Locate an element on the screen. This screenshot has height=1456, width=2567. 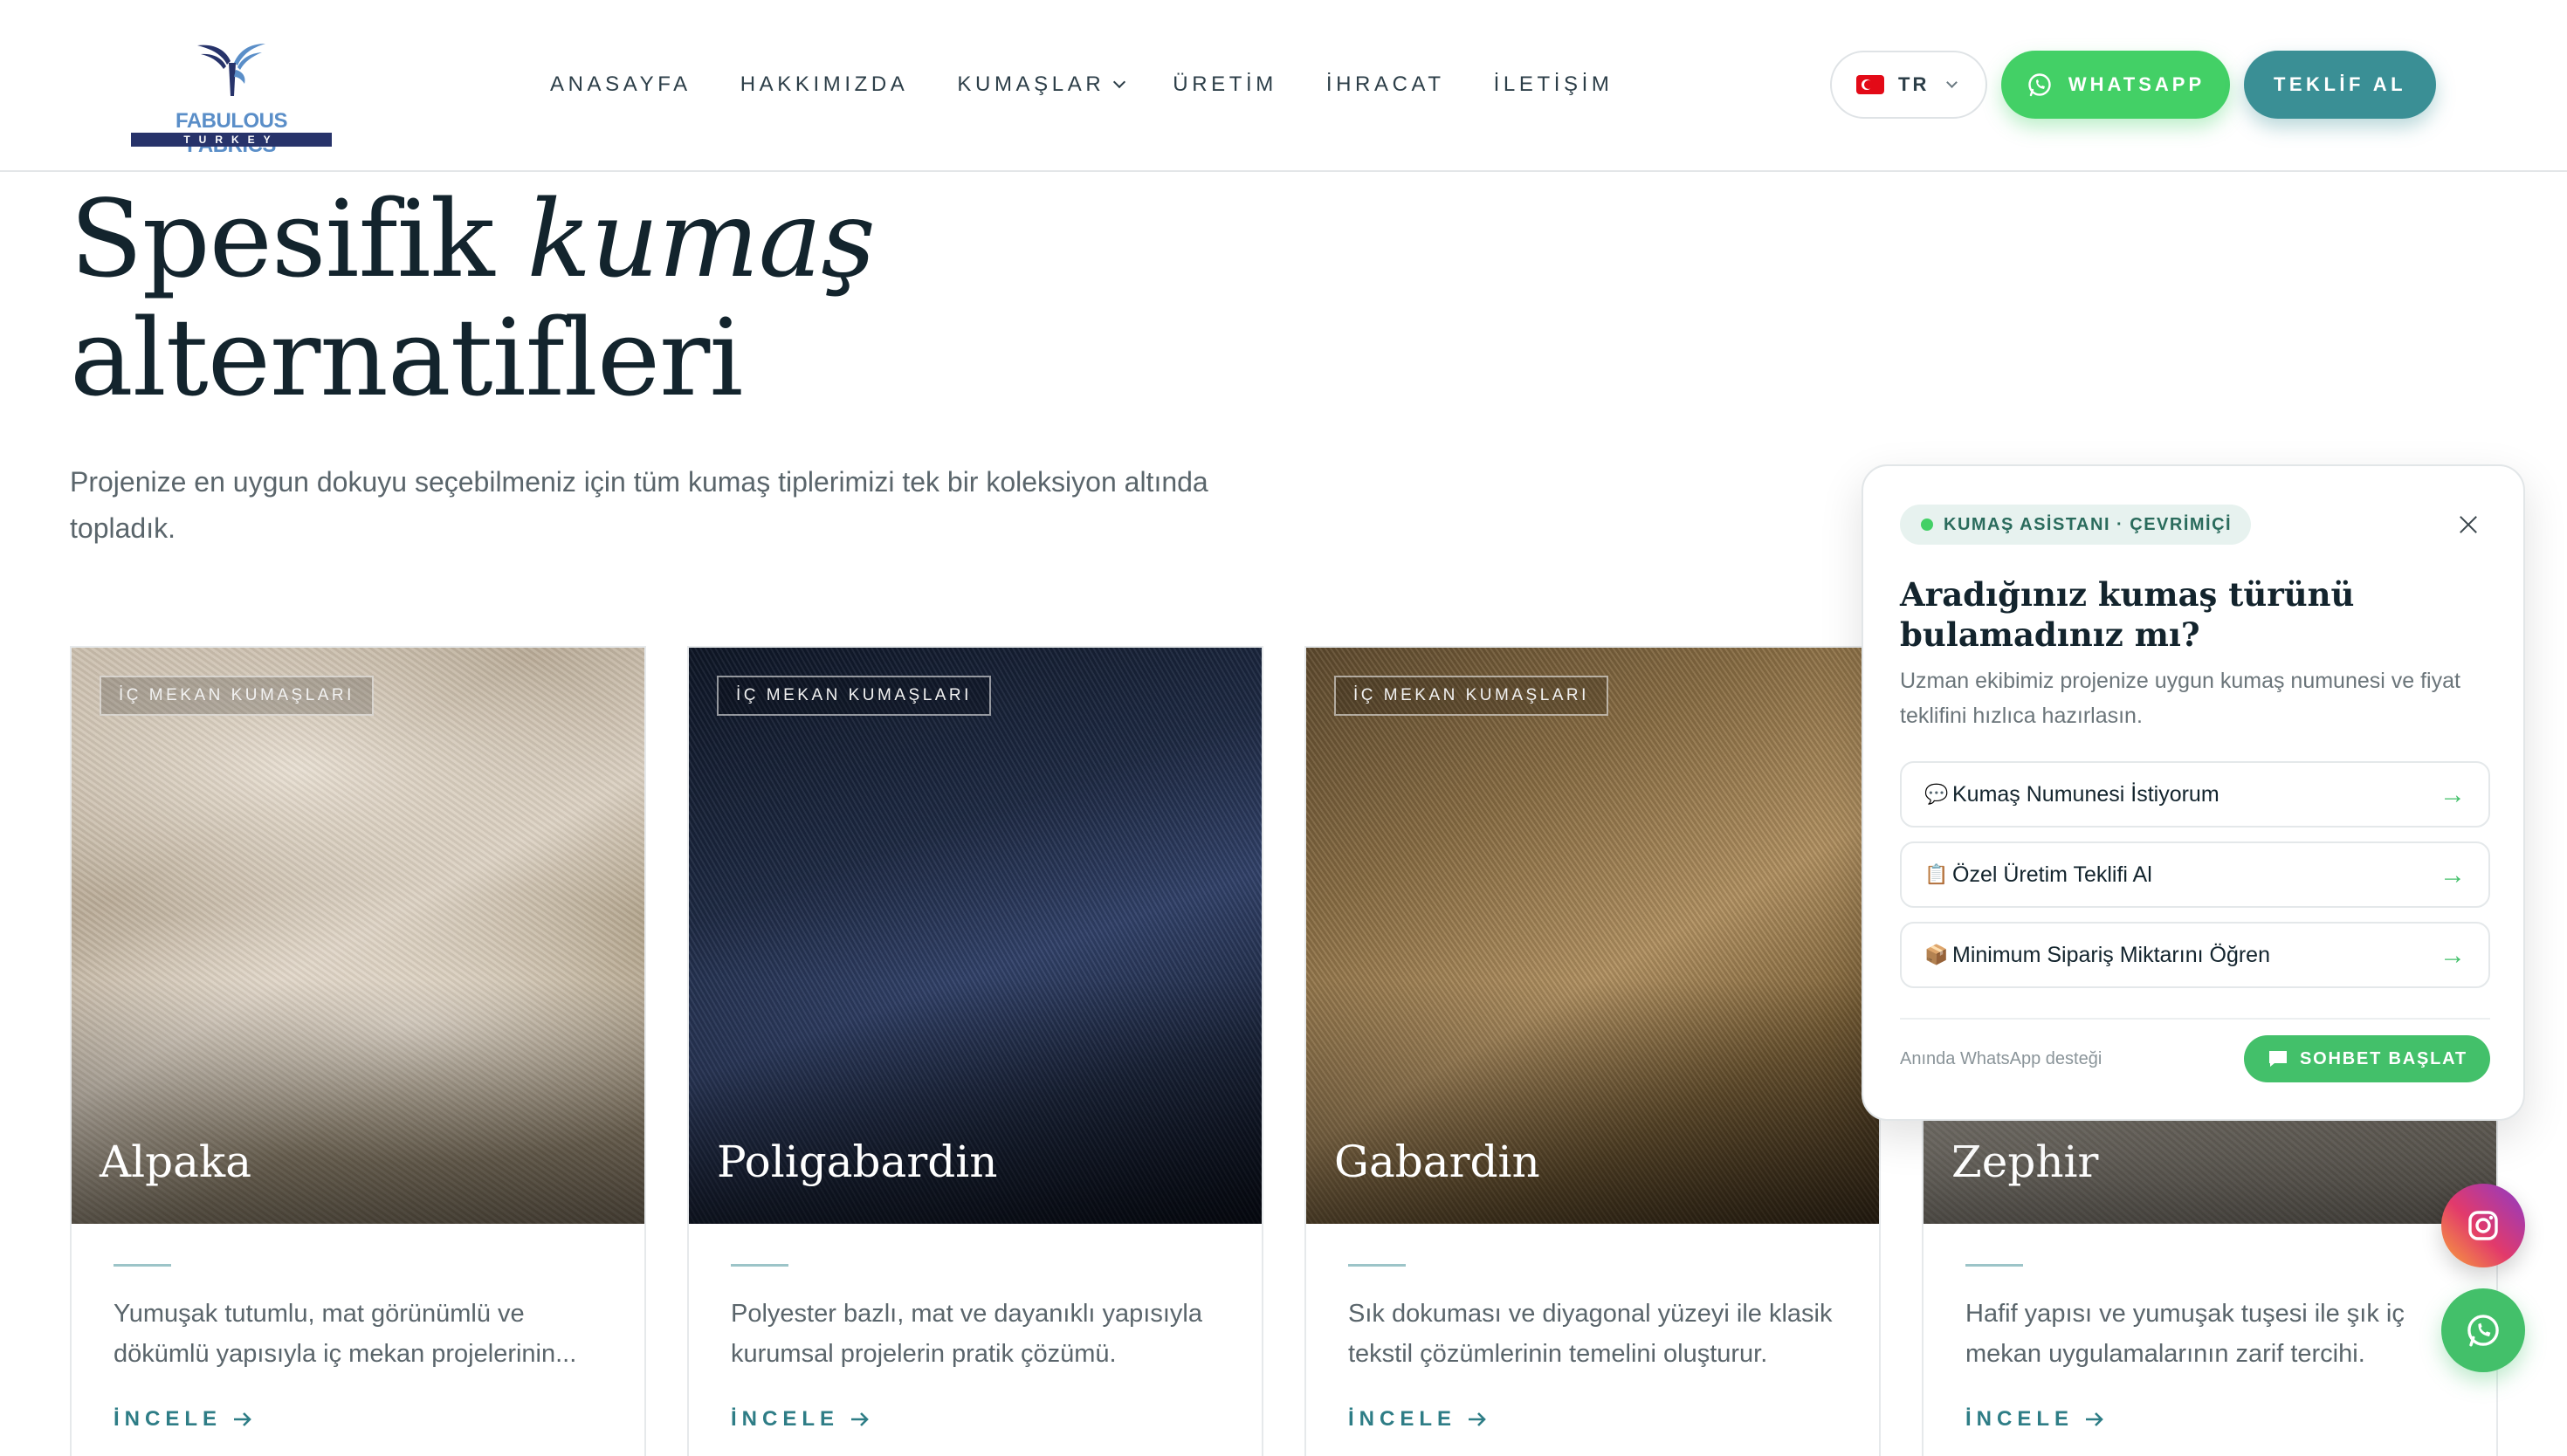
option-custom-production-quote: 📋 Özel Üretim Teklifi Al → is located at coordinates (2195, 874).